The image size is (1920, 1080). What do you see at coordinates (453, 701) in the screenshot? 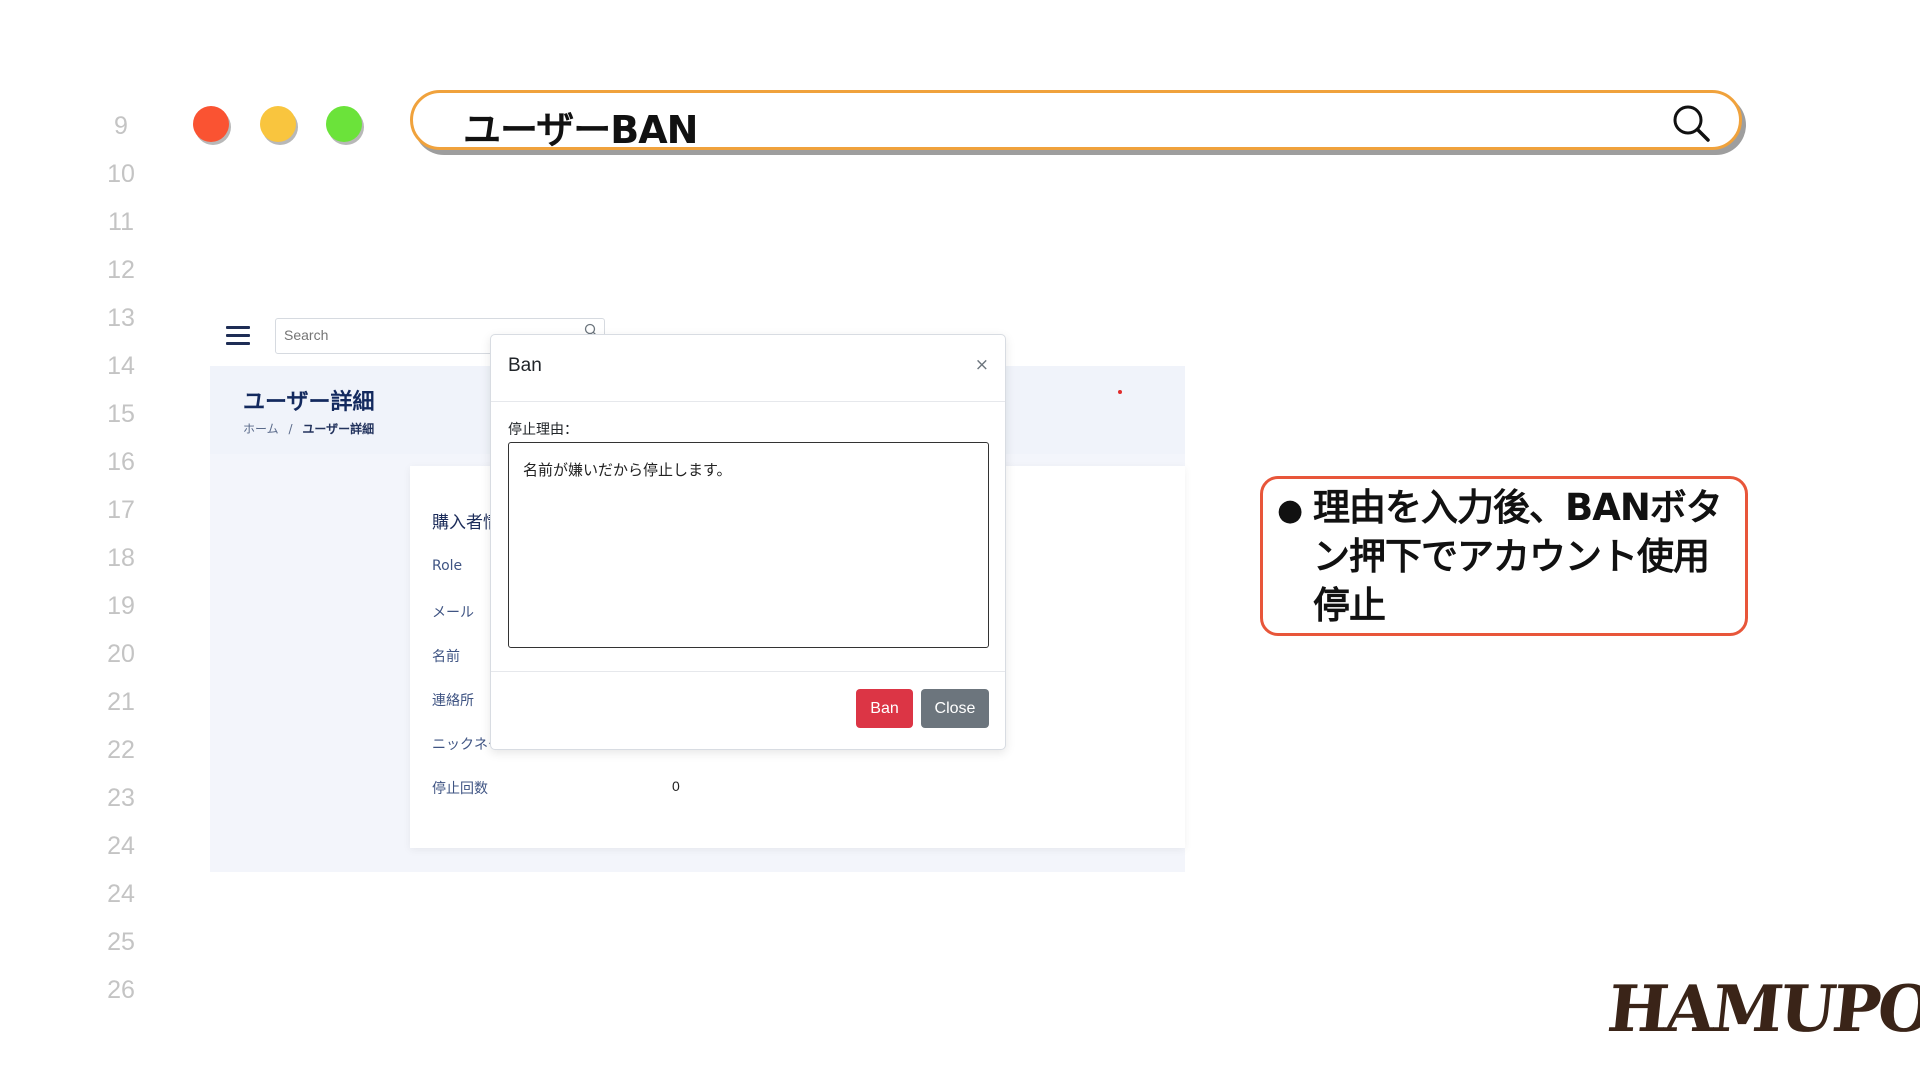
I see `field-label: 連絡所` at bounding box center [453, 701].